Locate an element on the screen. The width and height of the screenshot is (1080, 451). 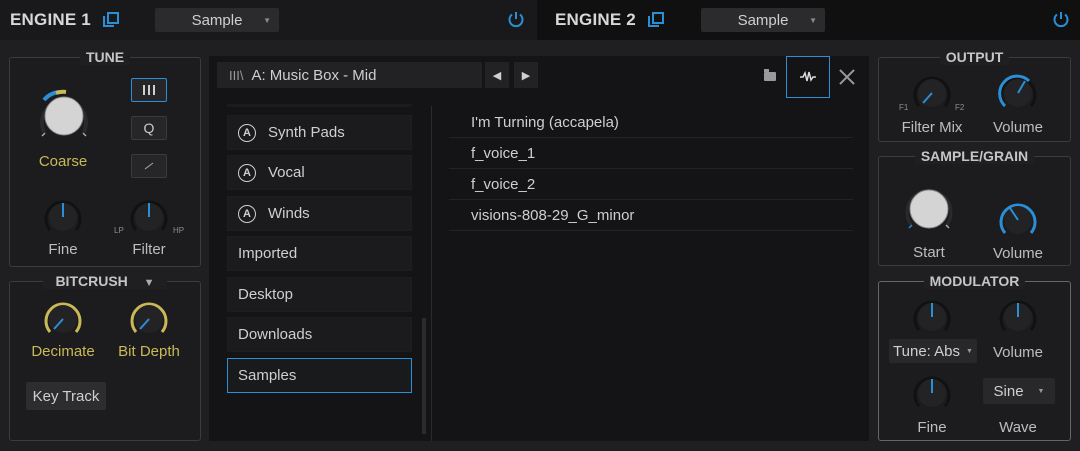
modulator-title: MODULATOR is located at coordinates (974, 281).